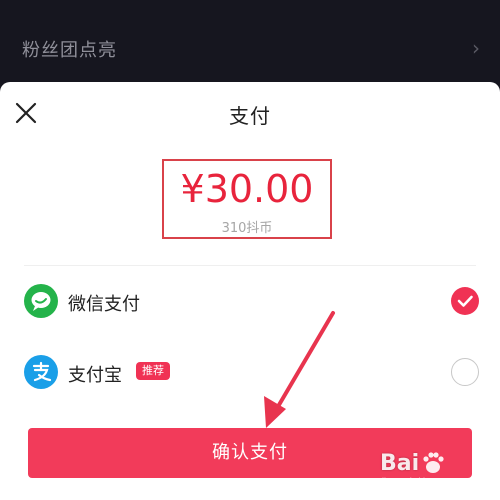  I want to click on amount-annotation-box: ¥30.00 310抖币, so click(247, 199).